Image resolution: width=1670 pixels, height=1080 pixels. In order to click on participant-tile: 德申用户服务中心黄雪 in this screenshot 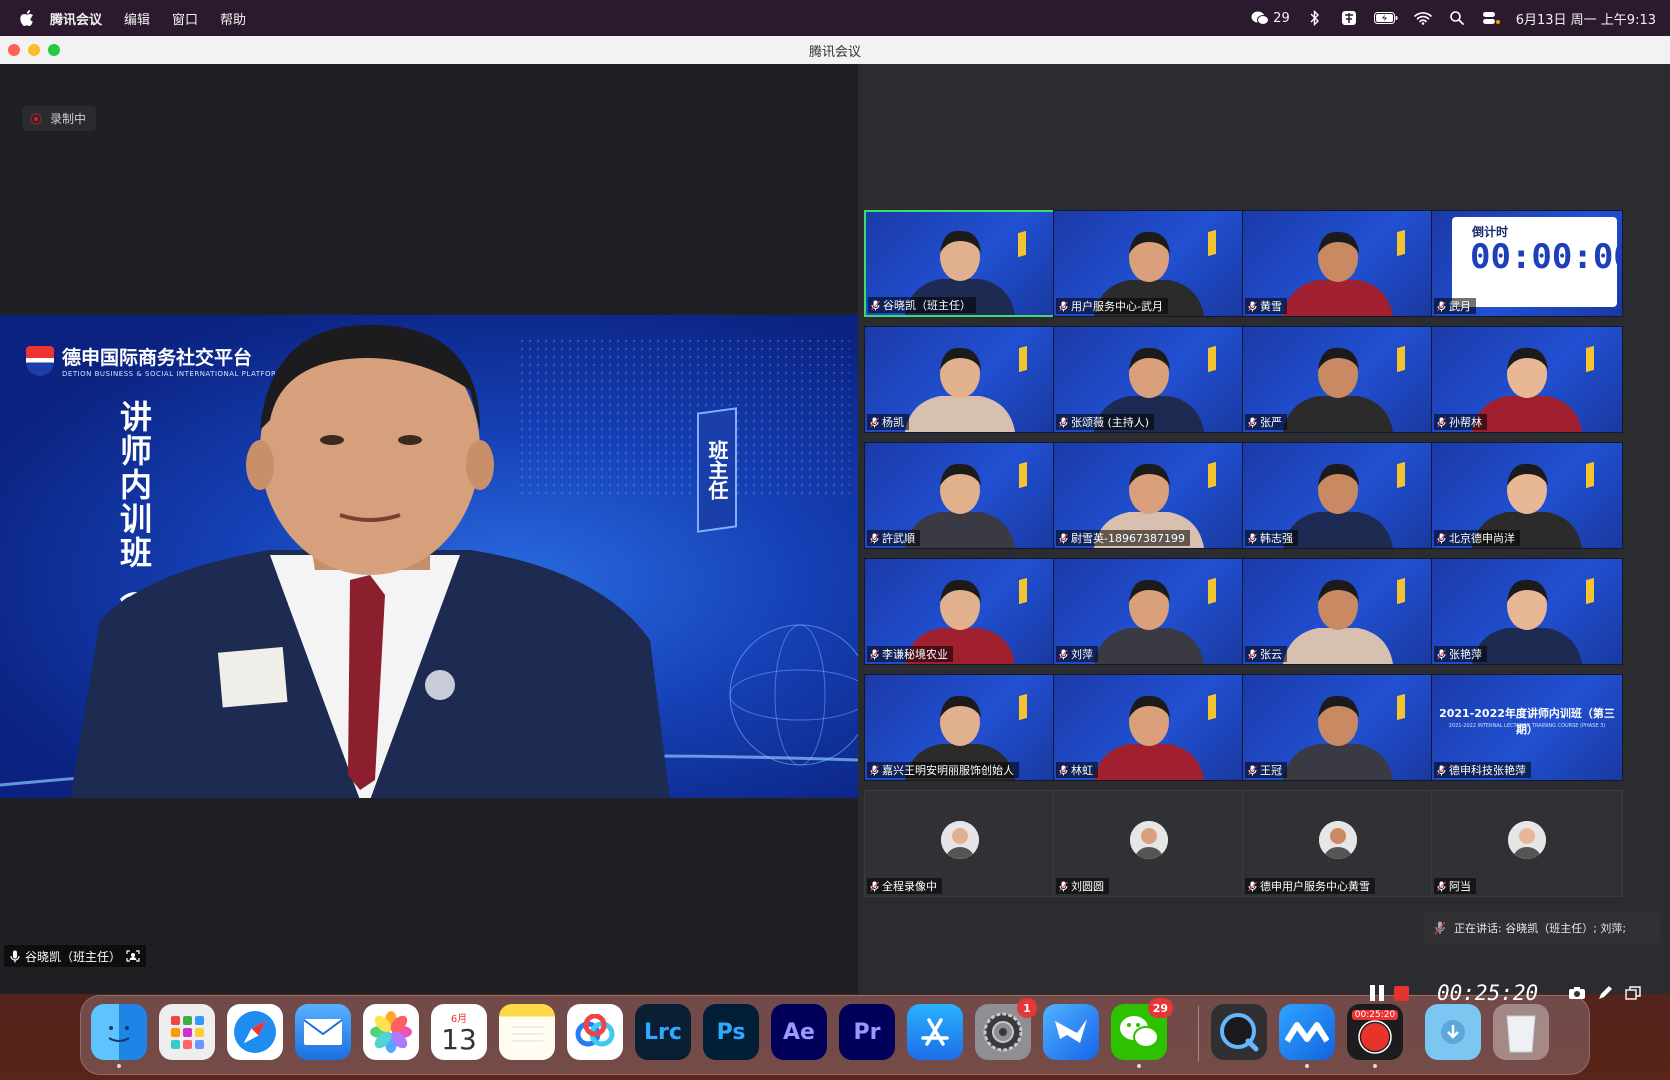, I will do `click(1338, 843)`.